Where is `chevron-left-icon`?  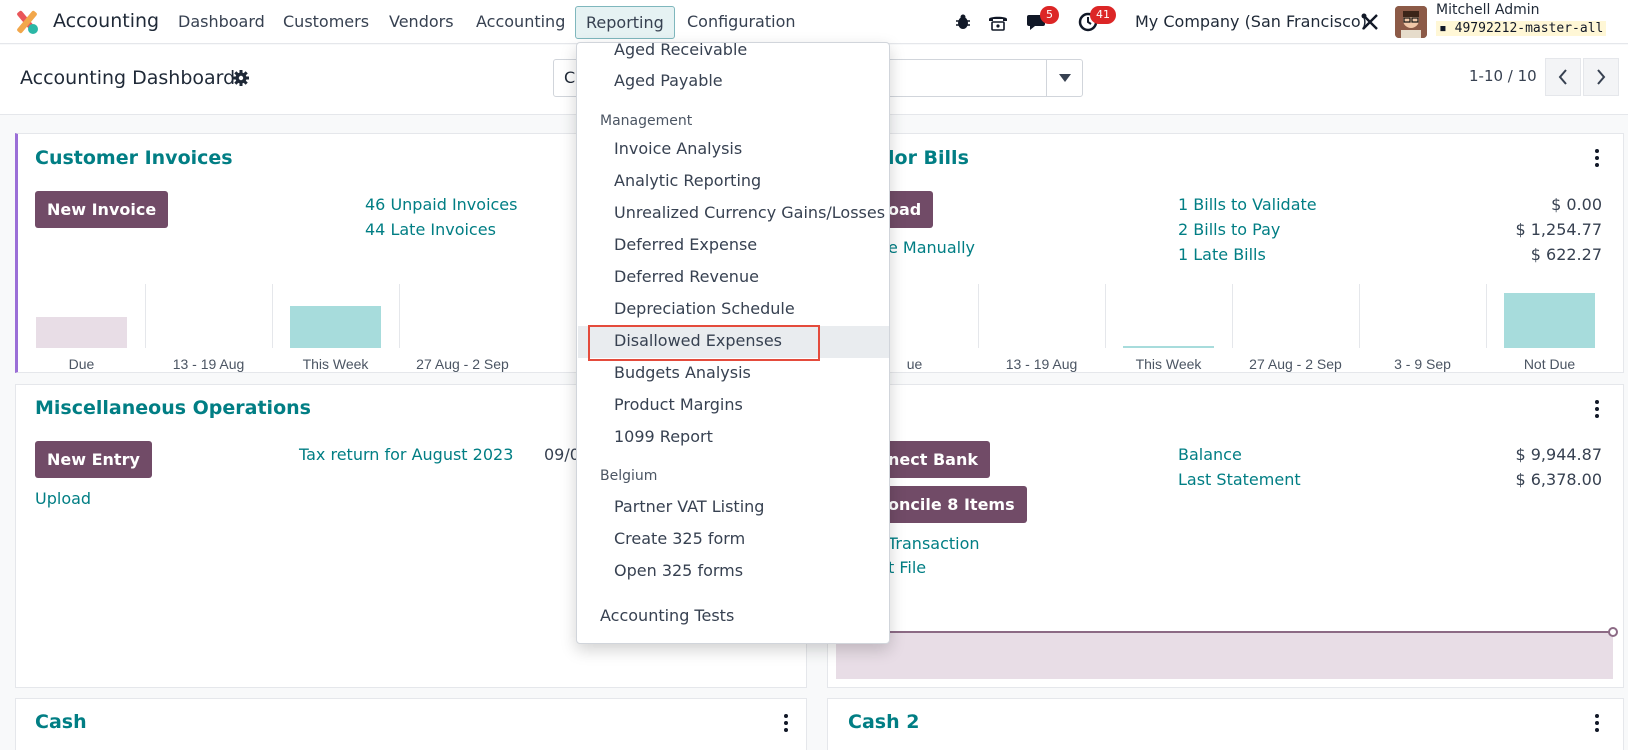 chevron-left-icon is located at coordinates (1562, 77).